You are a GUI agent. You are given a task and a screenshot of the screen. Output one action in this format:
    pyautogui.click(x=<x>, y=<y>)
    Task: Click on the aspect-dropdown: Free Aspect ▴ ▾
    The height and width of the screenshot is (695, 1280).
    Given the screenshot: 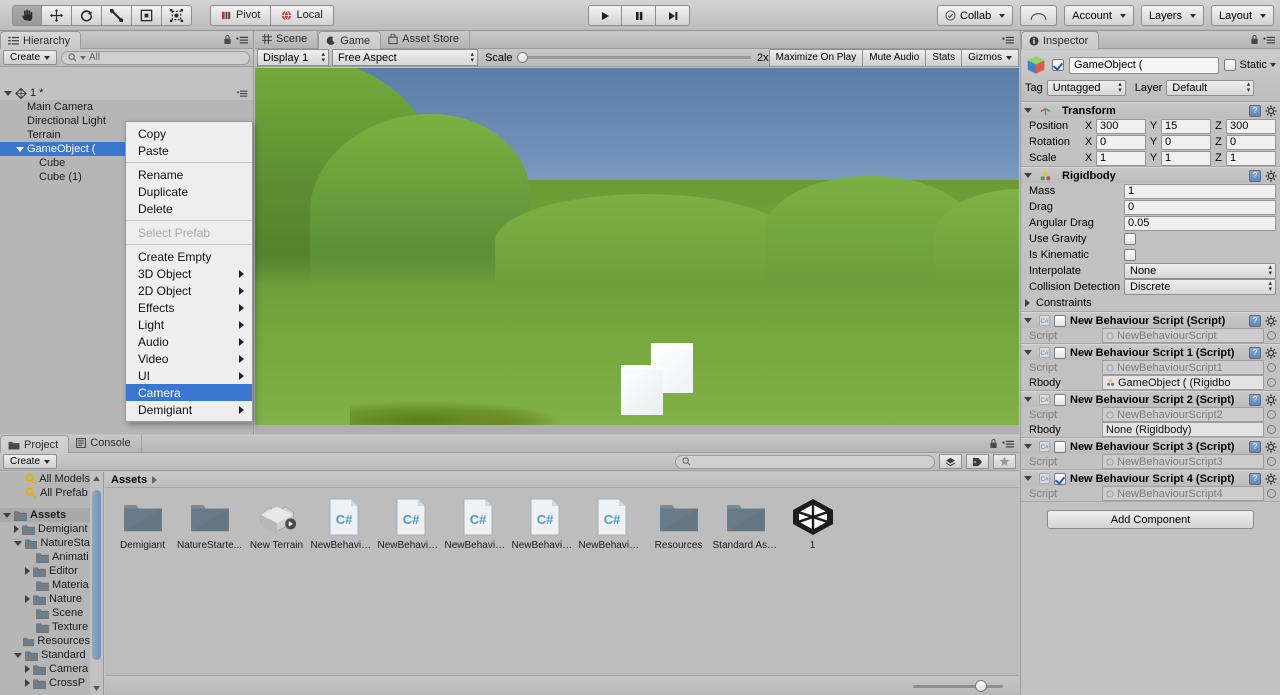 What is the action you would take?
    pyautogui.click(x=405, y=57)
    